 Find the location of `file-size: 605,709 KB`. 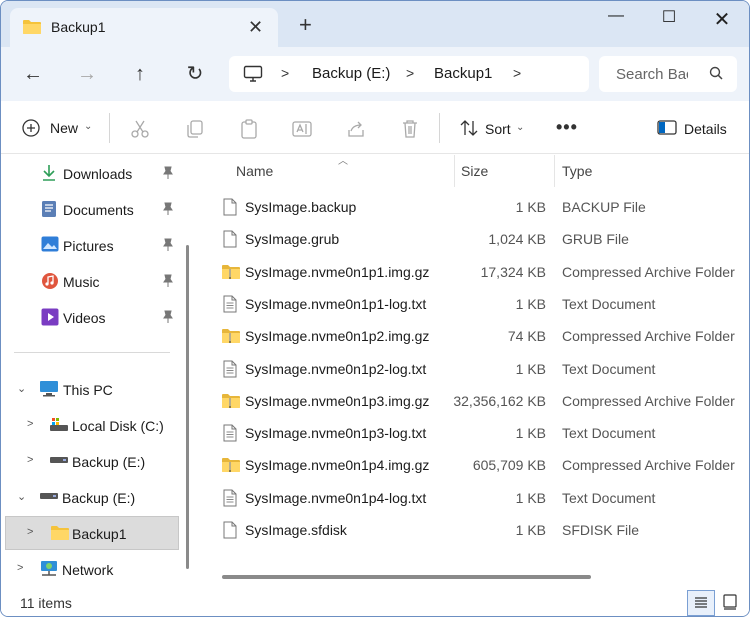

file-size: 605,709 KB is located at coordinates (509, 465).